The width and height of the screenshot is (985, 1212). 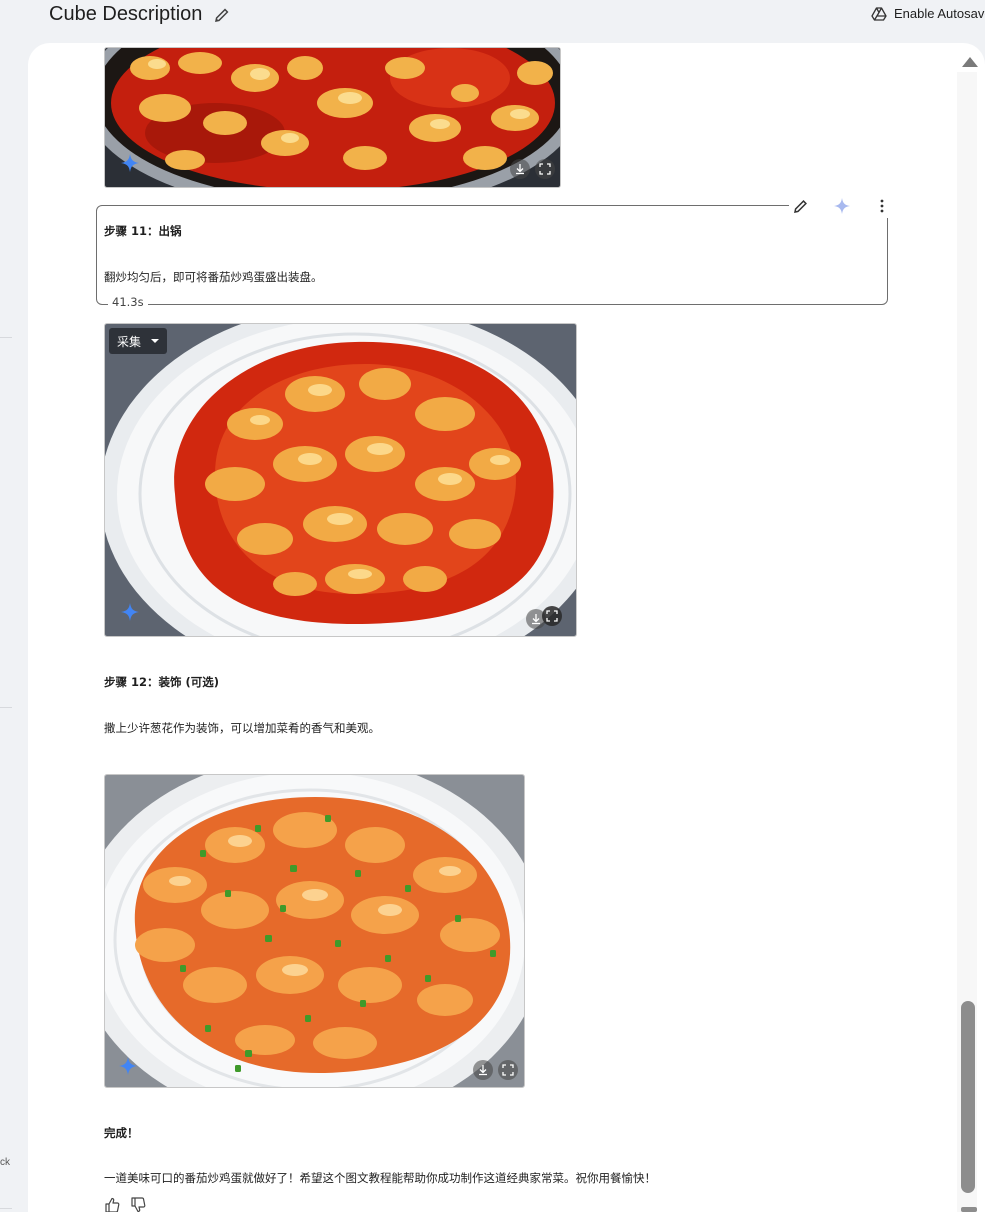 I want to click on scrollbar-thumb, so click(x=968, y=1097).